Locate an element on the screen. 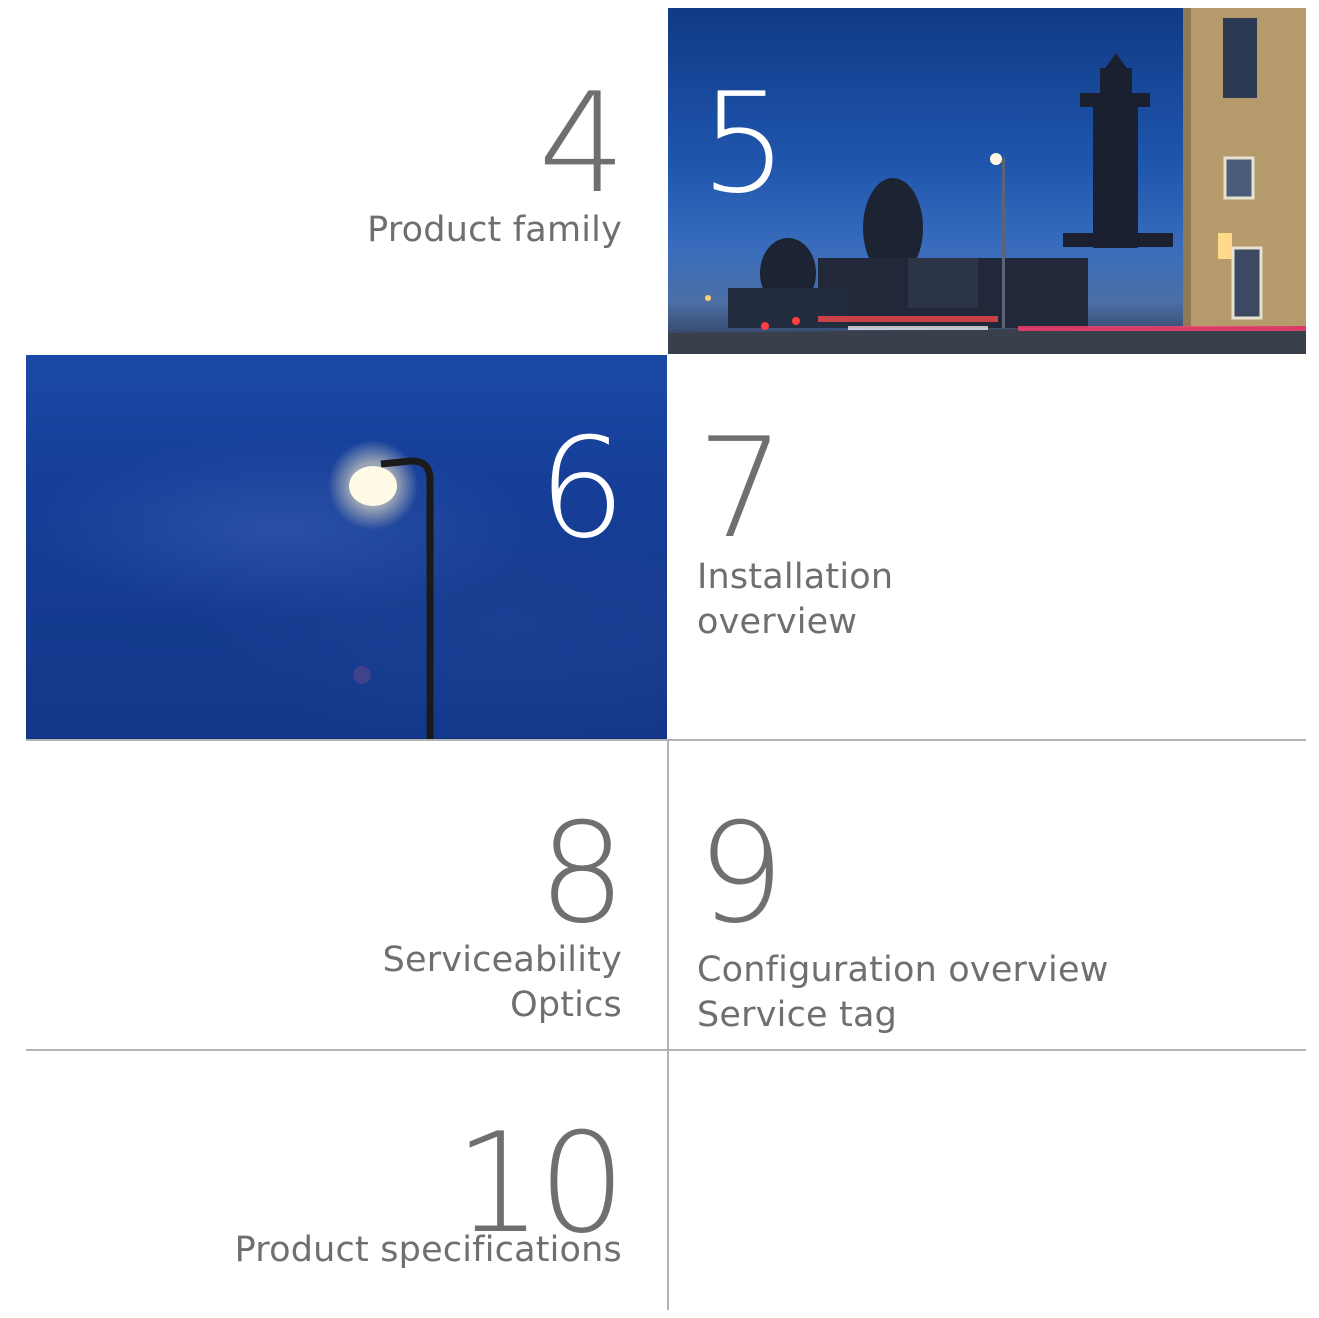  vertical-divider is located at coordinates (668, 1024).